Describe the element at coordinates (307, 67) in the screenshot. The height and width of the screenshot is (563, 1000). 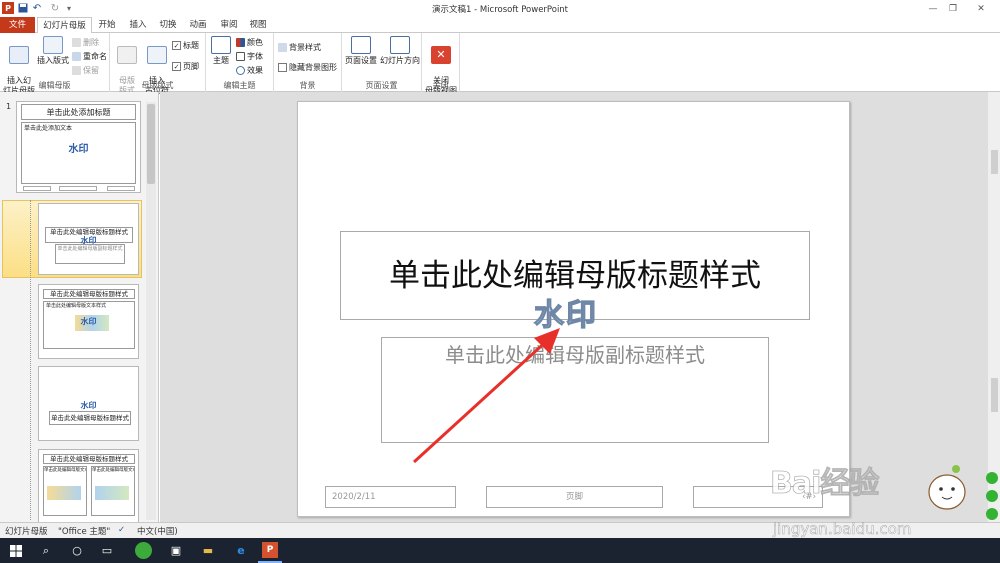
I see `hide-background-checkbox: 隐藏背景图形` at that location.